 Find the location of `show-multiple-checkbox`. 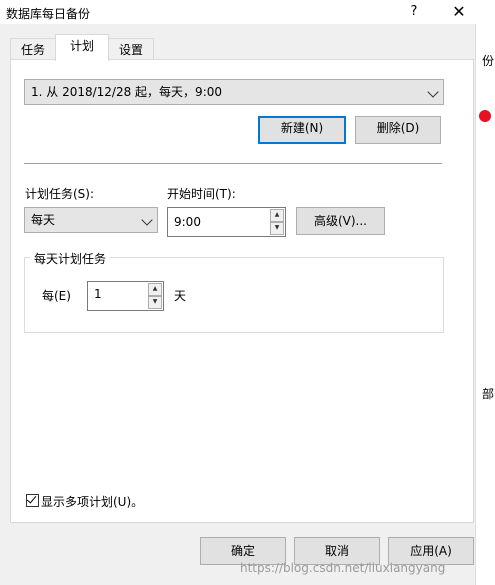

show-multiple-checkbox is located at coordinates (32, 500).